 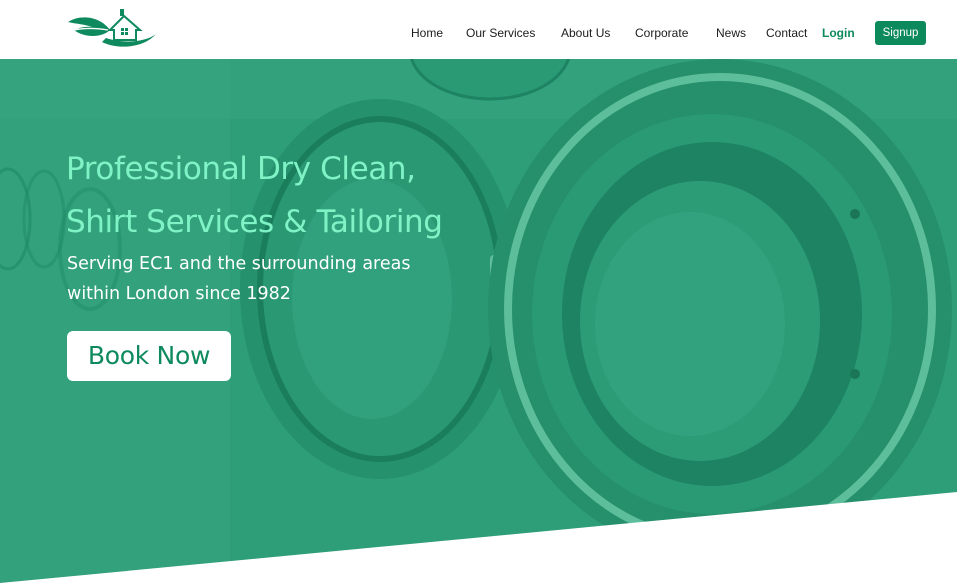 What do you see at coordinates (241, 169) in the screenshot?
I see `hero-title-line-1: Professional Dry Clean,` at bounding box center [241, 169].